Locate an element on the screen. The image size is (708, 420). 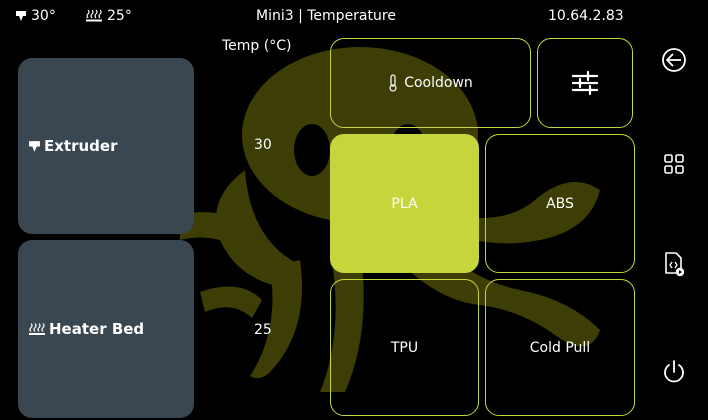
extruder-status: 30° is located at coordinates (35, 16).